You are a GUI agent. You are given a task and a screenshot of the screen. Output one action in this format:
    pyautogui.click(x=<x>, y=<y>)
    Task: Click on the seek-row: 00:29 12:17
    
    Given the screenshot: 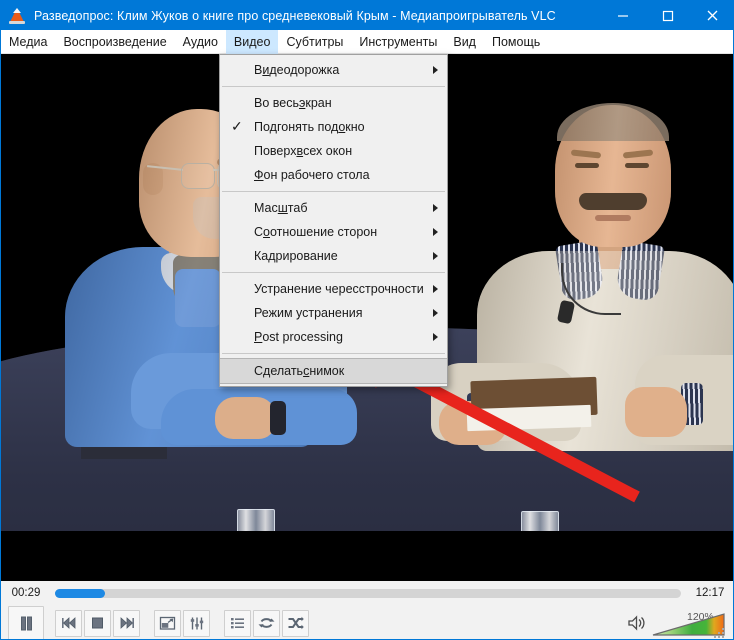 What is the action you would take?
    pyautogui.click(x=367, y=593)
    